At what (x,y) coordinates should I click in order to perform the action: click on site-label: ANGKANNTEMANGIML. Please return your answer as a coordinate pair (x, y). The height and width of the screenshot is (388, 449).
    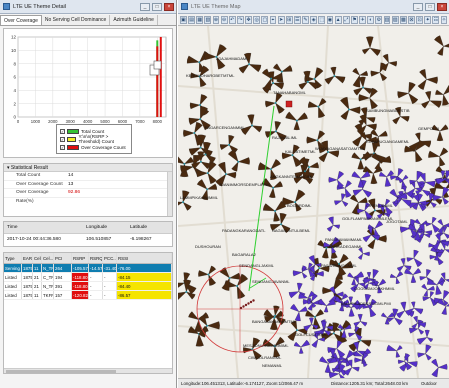
    Looking at the image, I should click on (292, 176).